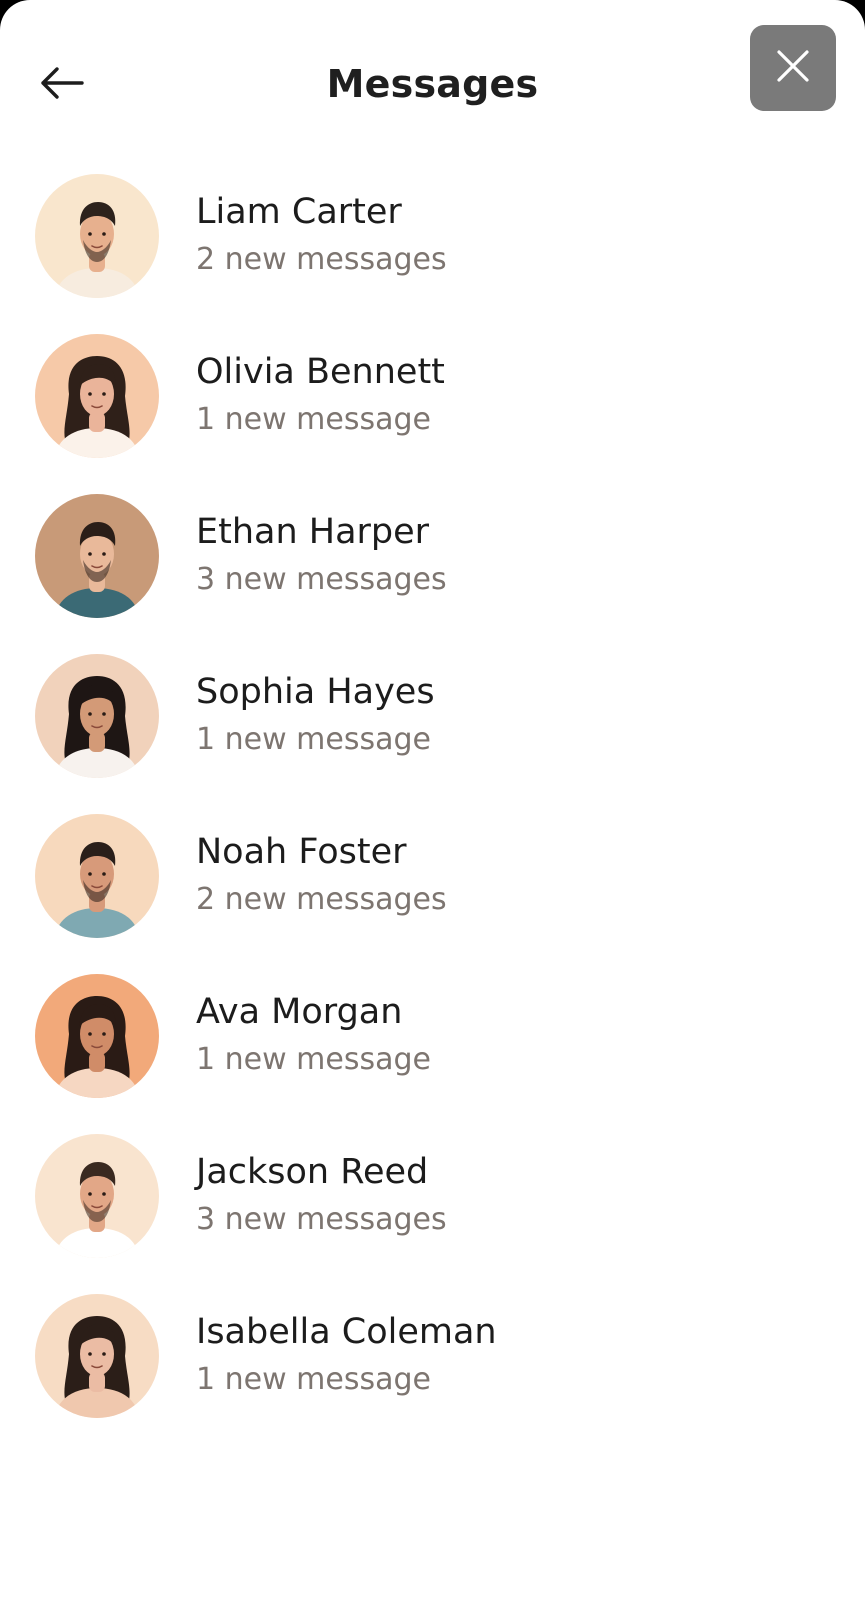  I want to click on contact-name: Isabella Coleman, so click(346, 1332).